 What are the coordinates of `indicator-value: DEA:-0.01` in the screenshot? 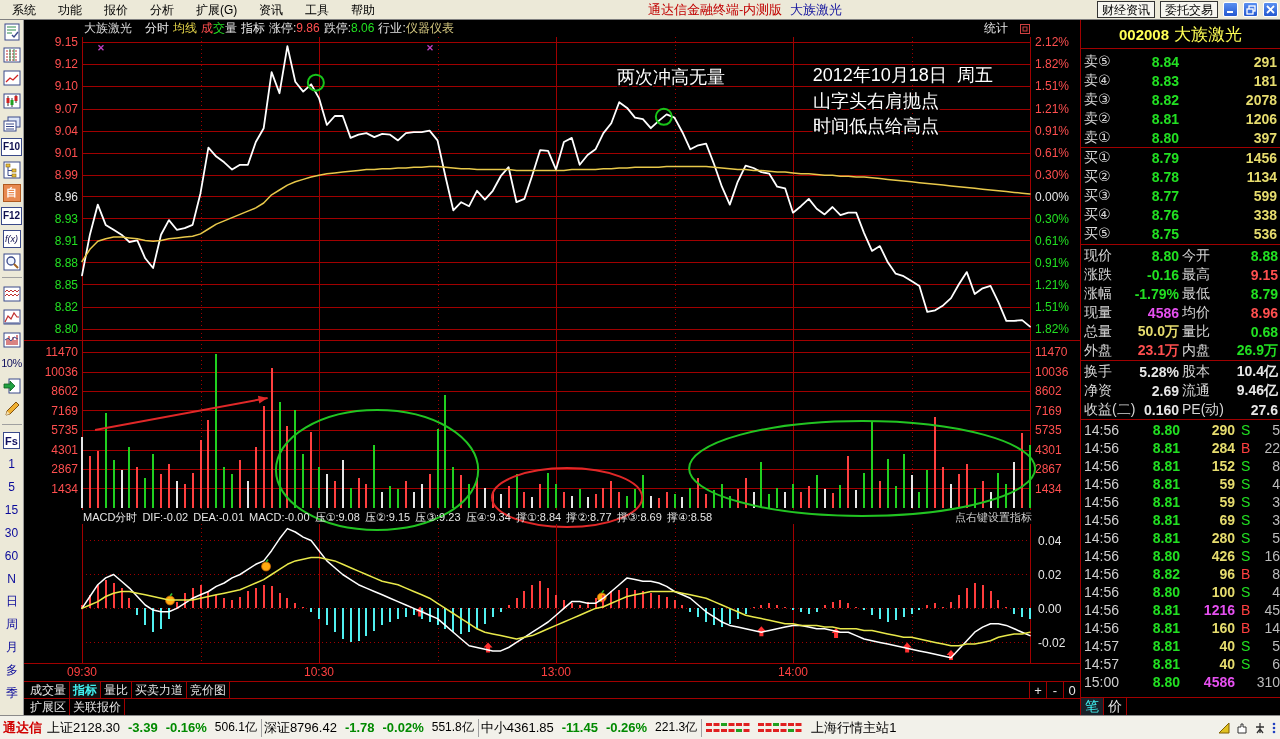 It's located at (218, 517).